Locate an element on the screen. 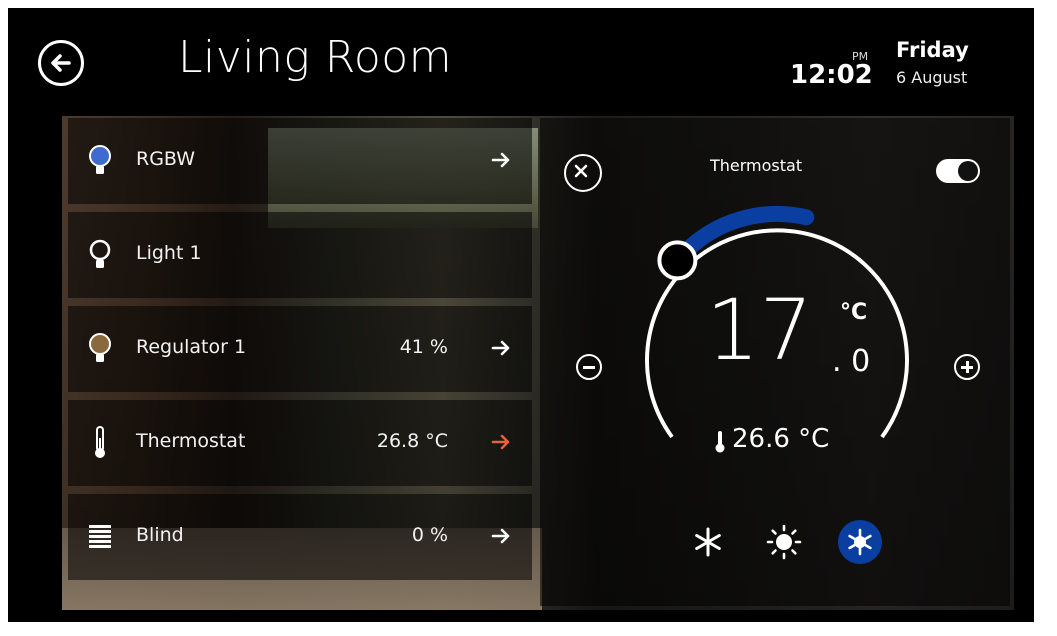 This screenshot has height=636, width=1057. device-label: Light 1 is located at coordinates (169, 253).